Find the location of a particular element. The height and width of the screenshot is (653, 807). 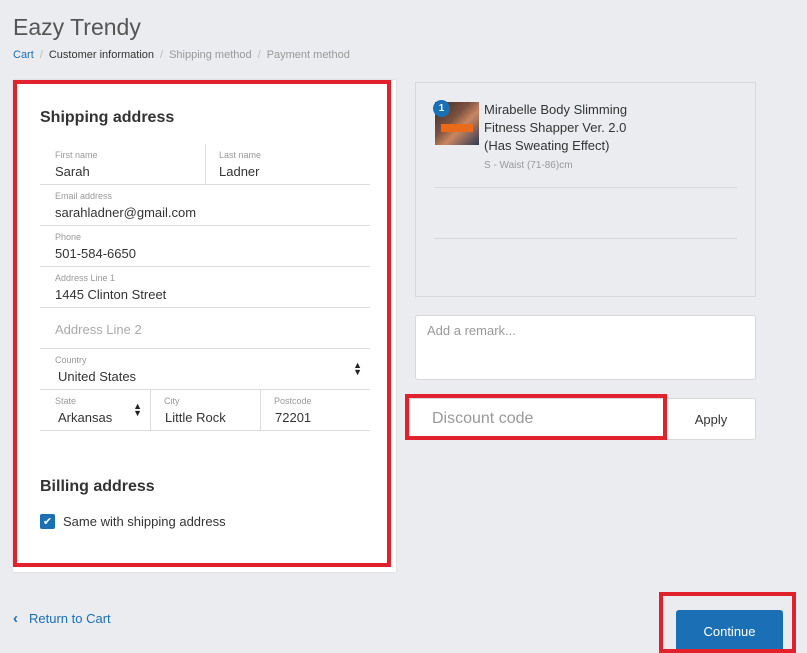

first-name-label: First name is located at coordinates (76, 155).